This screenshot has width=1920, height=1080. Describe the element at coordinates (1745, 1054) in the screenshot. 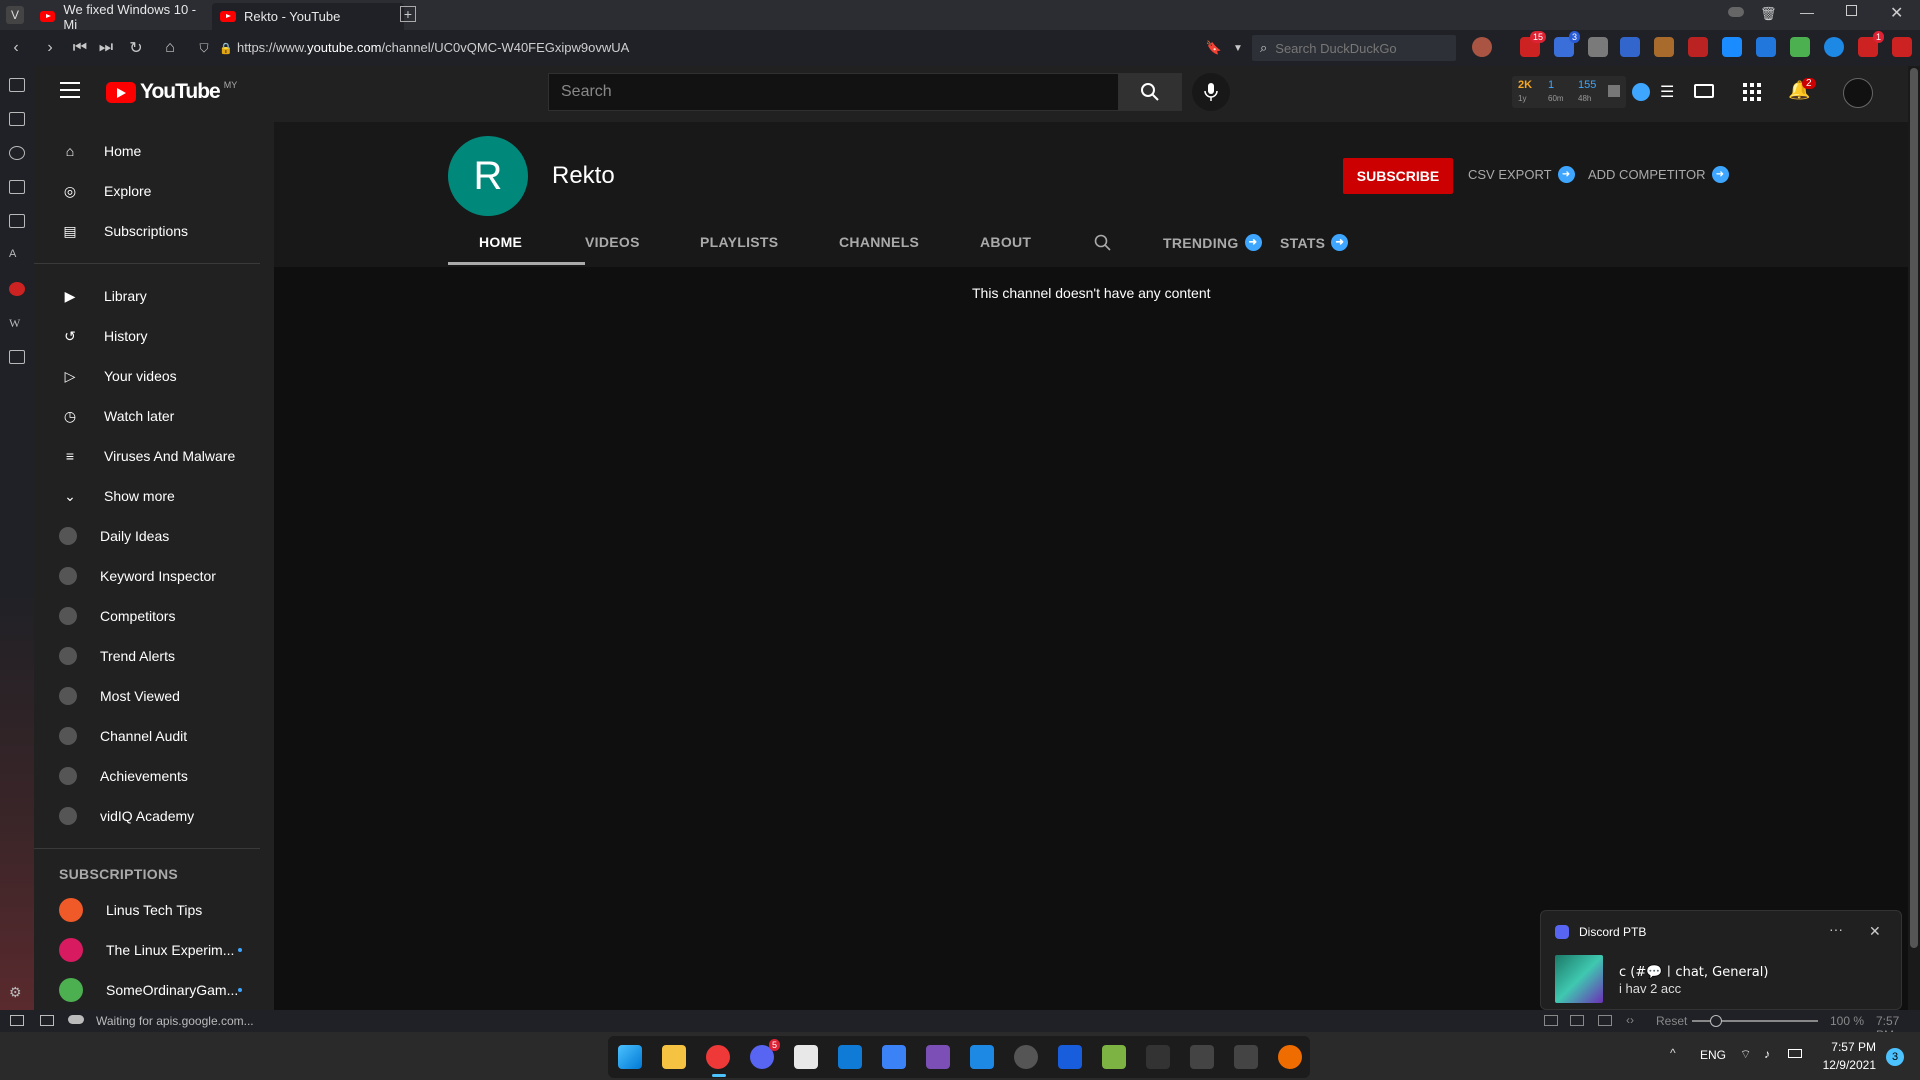

I see `wifi-icon: ⌔` at that location.